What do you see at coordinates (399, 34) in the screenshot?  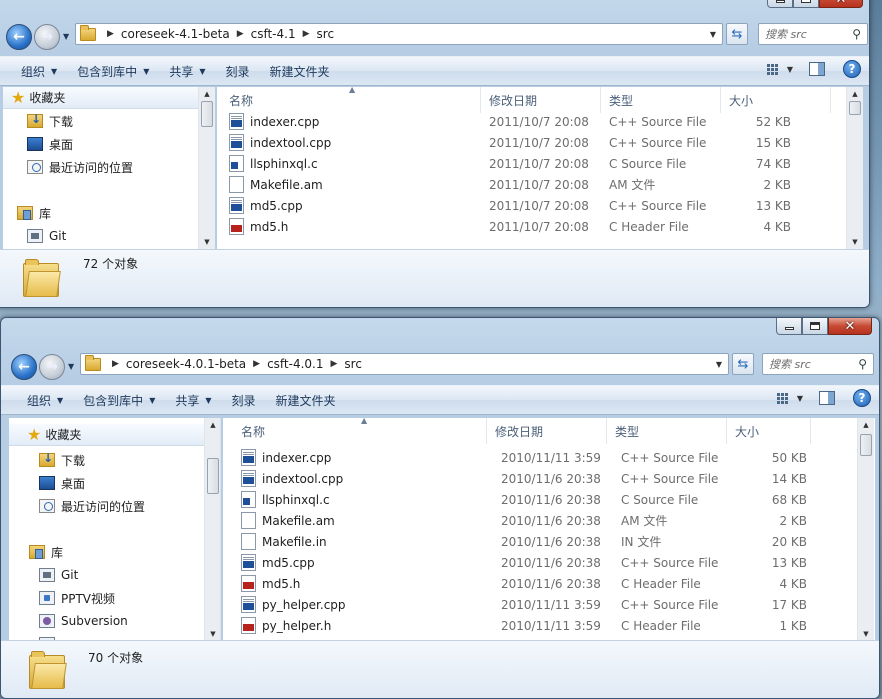 I see `address-bar: ▶ coreseek-4.1-beta ▶ csft-4.1 ▶ src ▼` at bounding box center [399, 34].